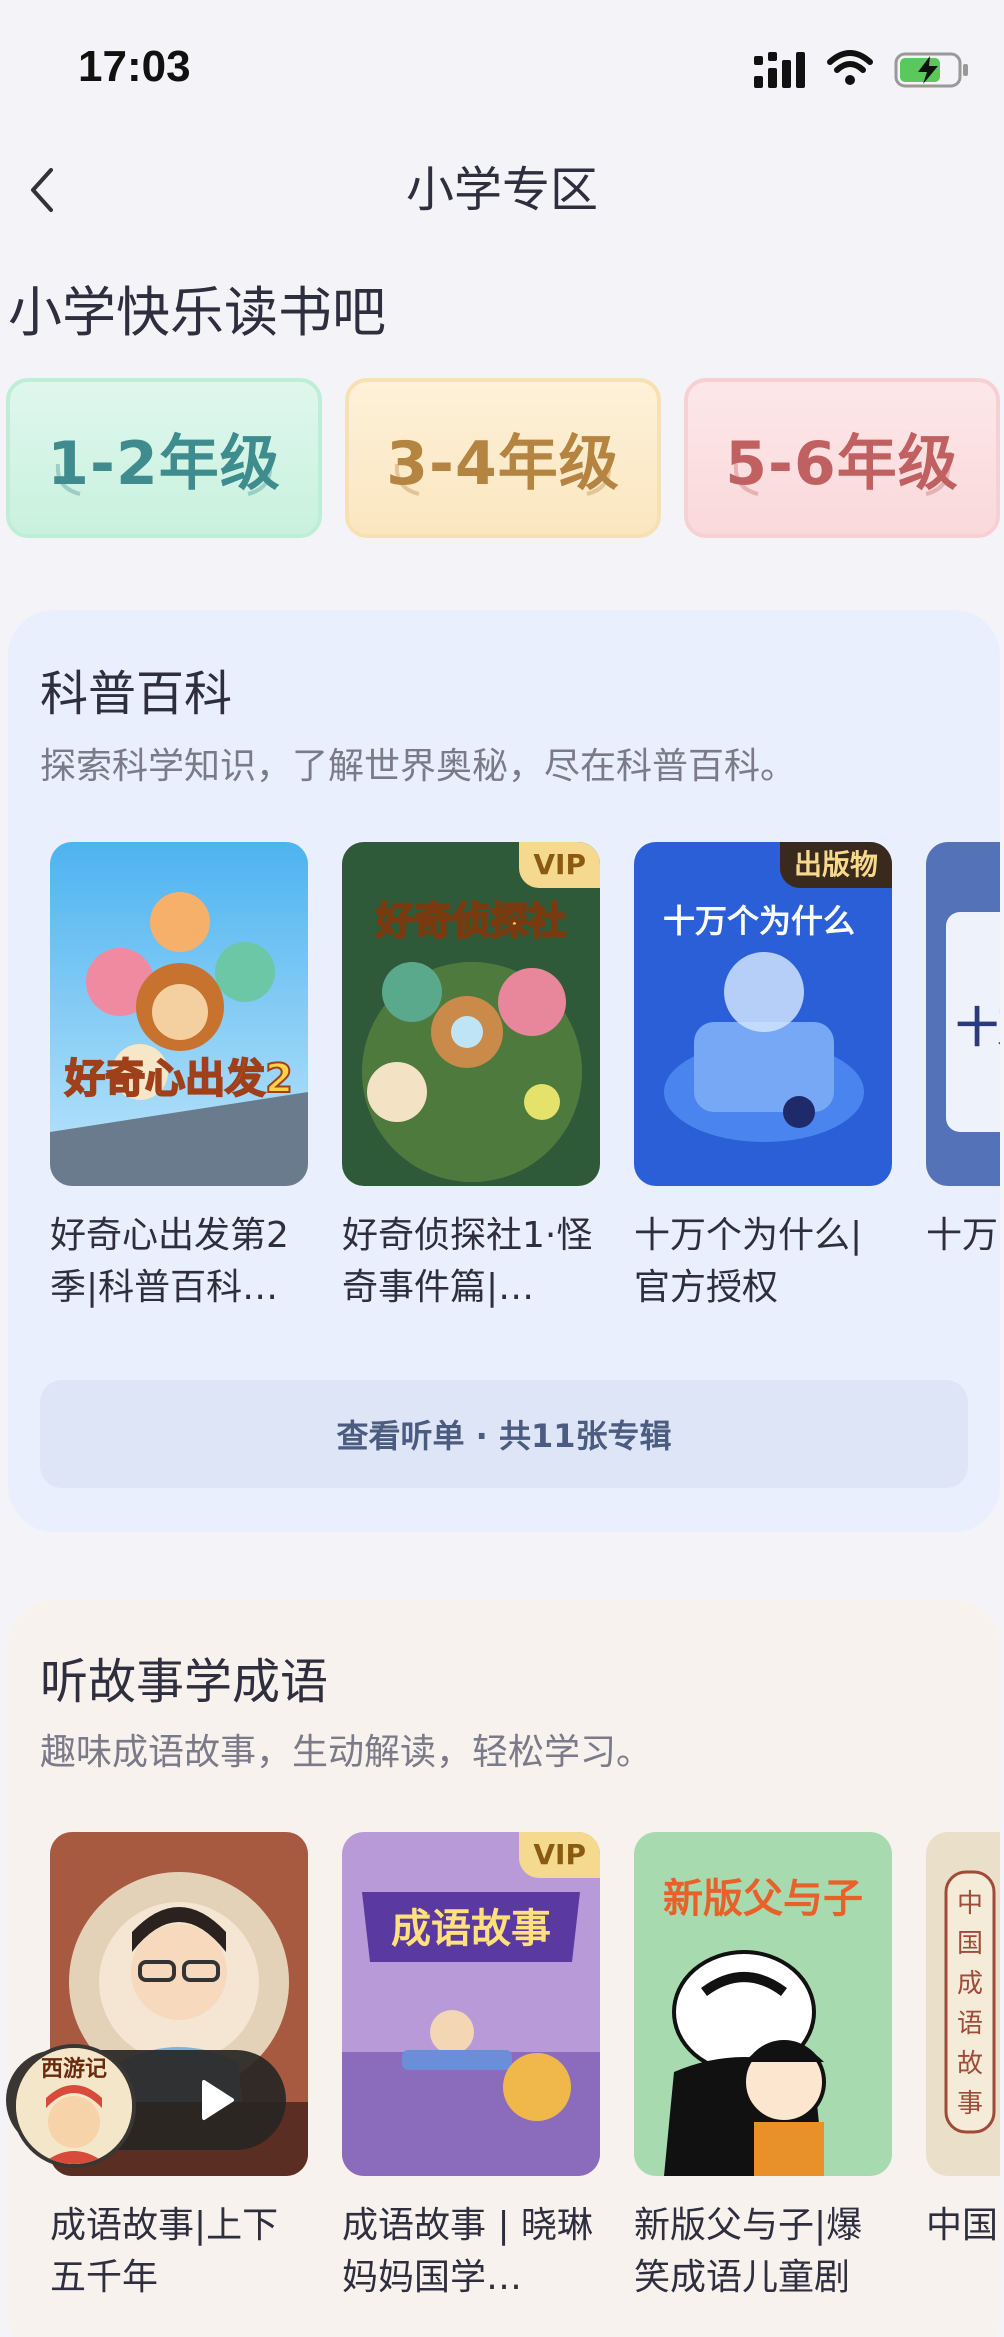 The image size is (1004, 2337). What do you see at coordinates (970, 1984) in the screenshot?
I see `svg-text: 成` at bounding box center [970, 1984].